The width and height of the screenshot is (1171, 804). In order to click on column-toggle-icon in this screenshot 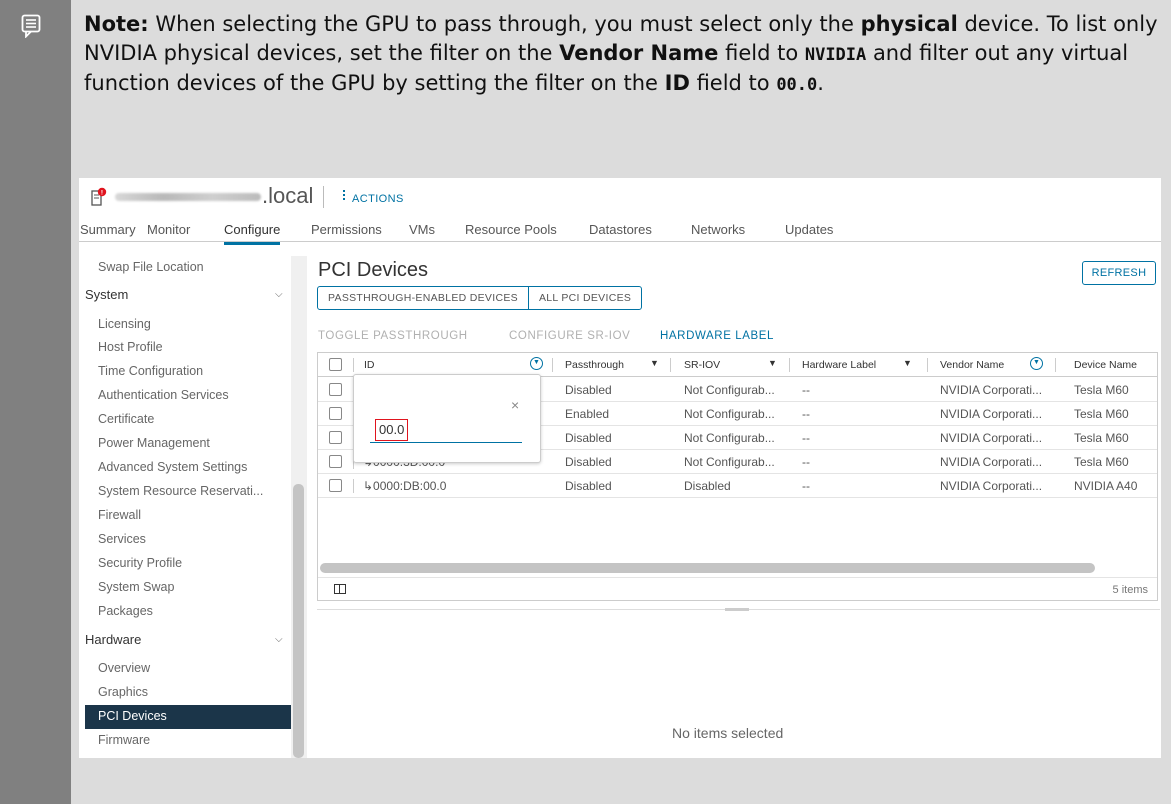, I will do `click(340, 589)`.